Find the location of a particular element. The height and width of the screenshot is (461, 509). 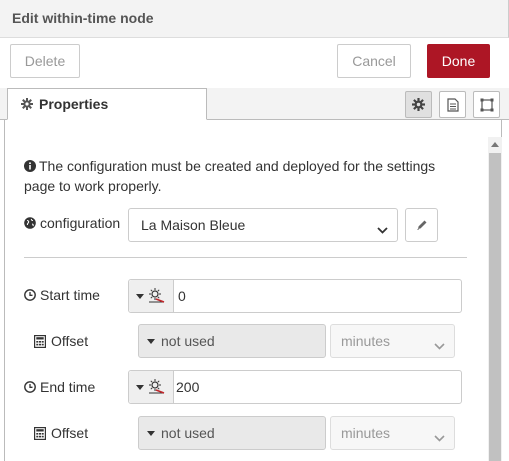

end-time-type-button is located at coordinates (151, 387).